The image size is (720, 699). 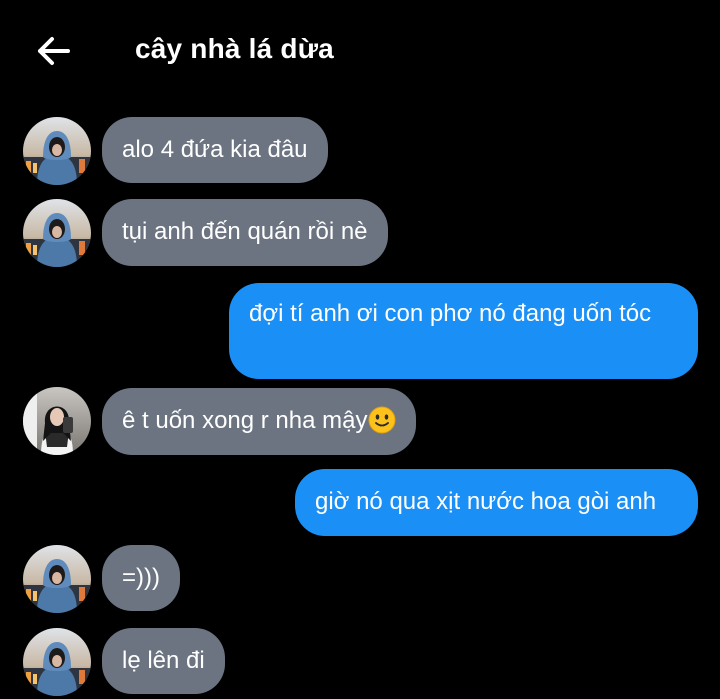 What do you see at coordinates (360, 579) in the screenshot?
I see `message-row: =)))` at bounding box center [360, 579].